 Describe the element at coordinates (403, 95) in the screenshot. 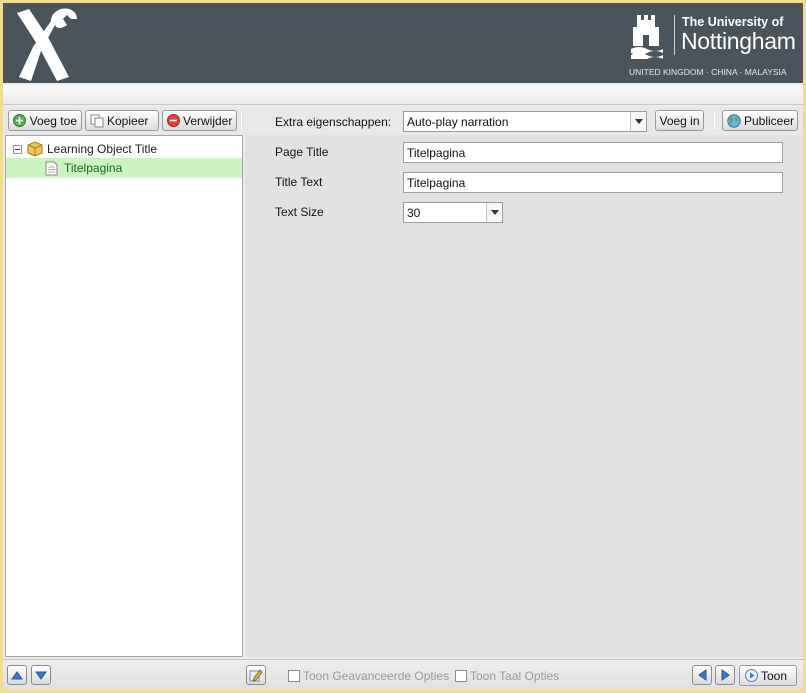

I see `menu-bar` at that location.